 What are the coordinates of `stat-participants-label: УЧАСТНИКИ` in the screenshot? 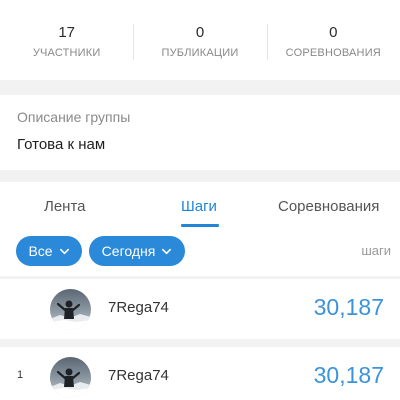 It's located at (66, 53).